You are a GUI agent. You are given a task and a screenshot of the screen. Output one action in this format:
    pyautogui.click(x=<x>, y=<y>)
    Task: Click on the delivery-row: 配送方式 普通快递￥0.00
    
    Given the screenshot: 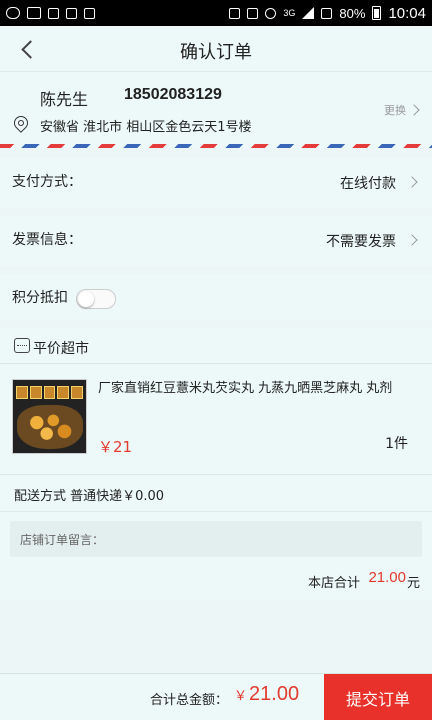 What is the action you would take?
    pyautogui.click(x=216, y=494)
    